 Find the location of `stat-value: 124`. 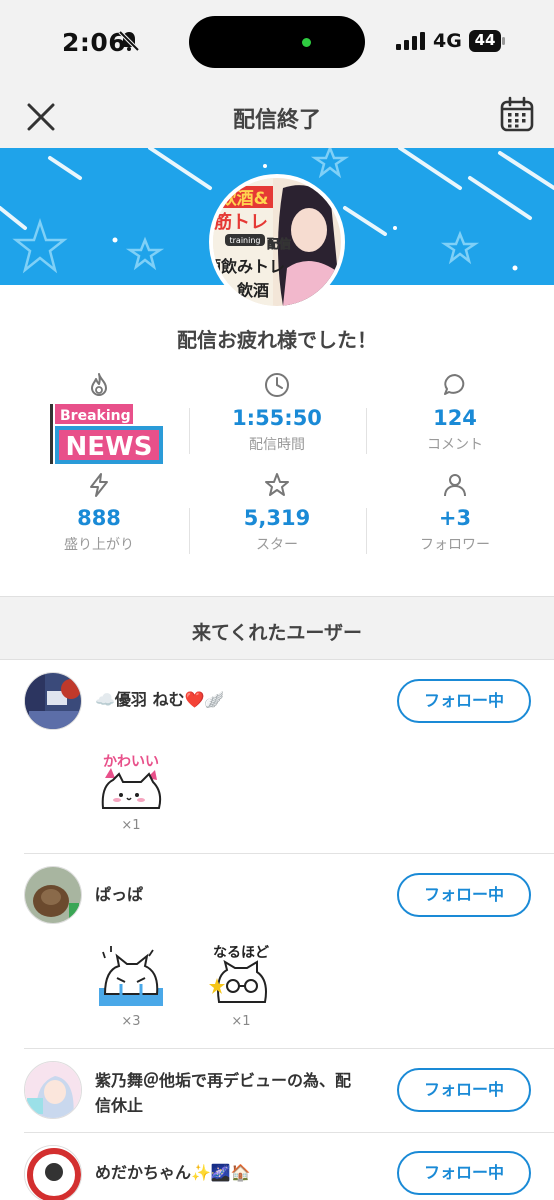

stat-value: 124 is located at coordinates (455, 418).